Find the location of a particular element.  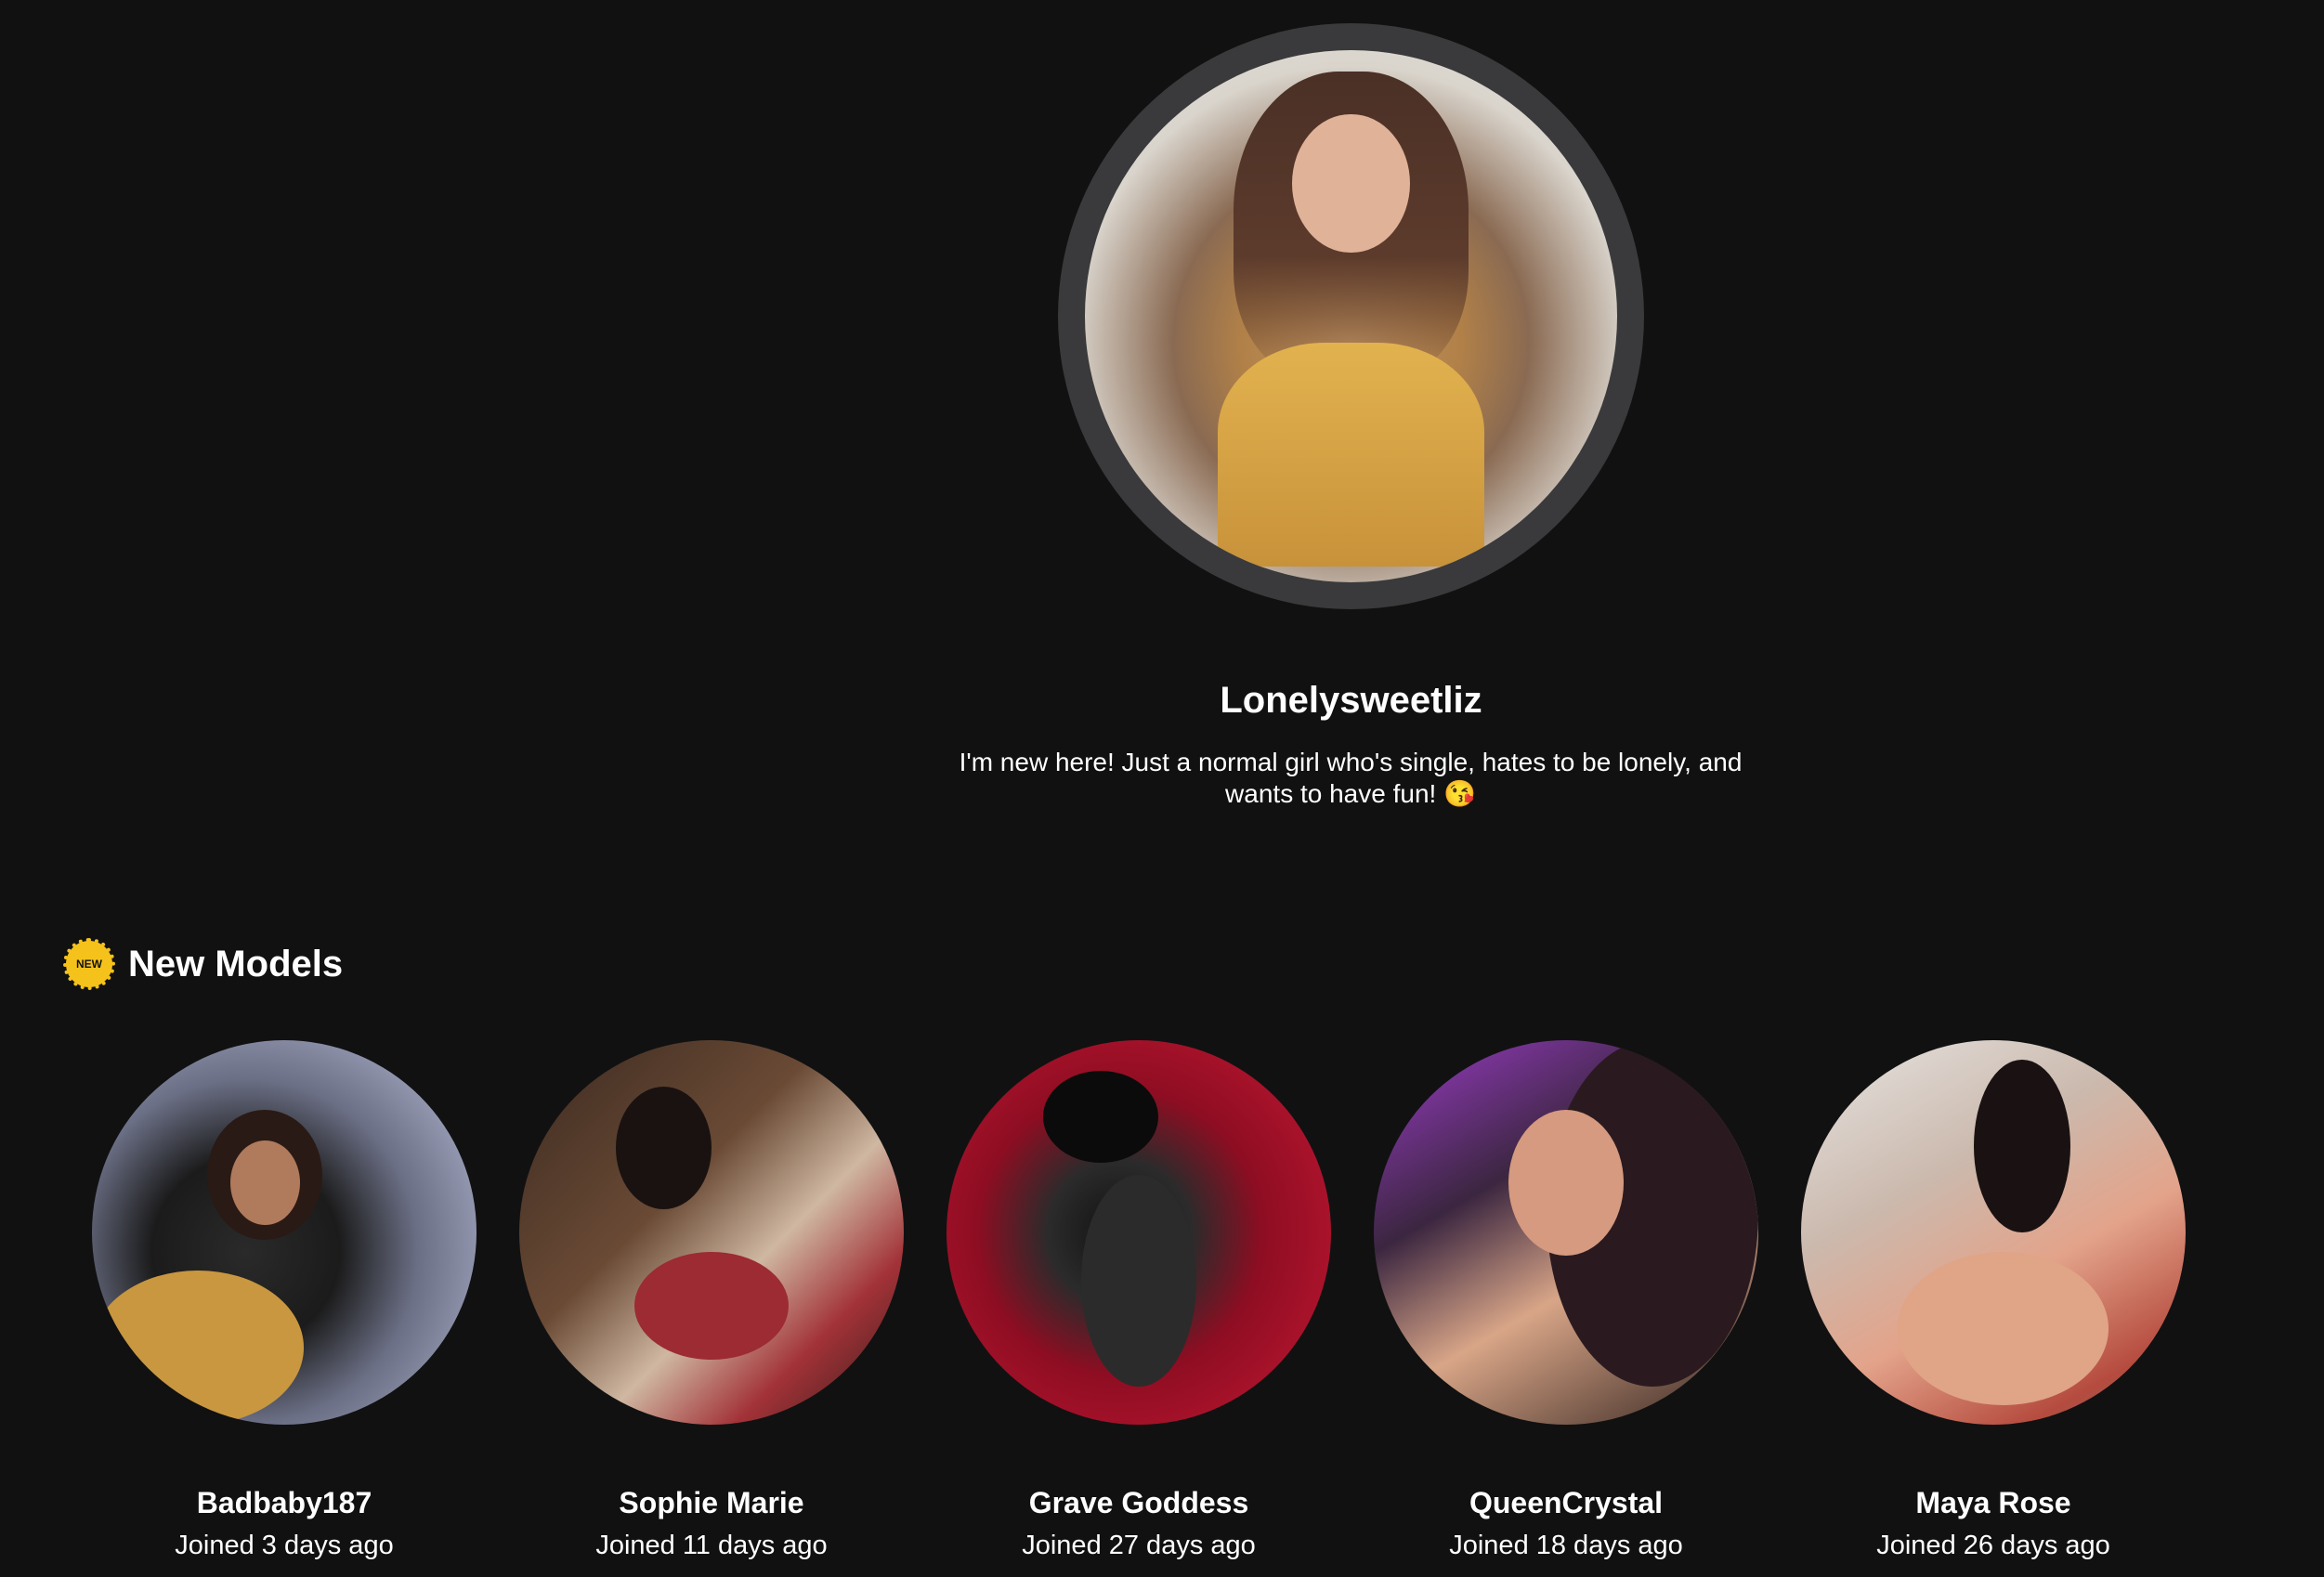

model-card: Badbaby187 Joined 3 days ago is located at coordinates (284, 1300).